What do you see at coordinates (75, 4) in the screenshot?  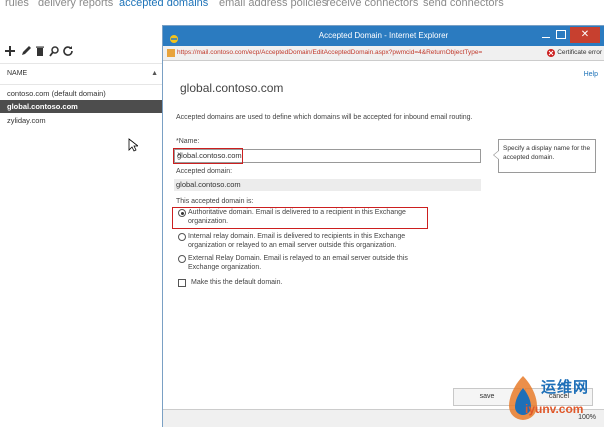 I see `nav-delivery-reports: delivery reports` at bounding box center [75, 4].